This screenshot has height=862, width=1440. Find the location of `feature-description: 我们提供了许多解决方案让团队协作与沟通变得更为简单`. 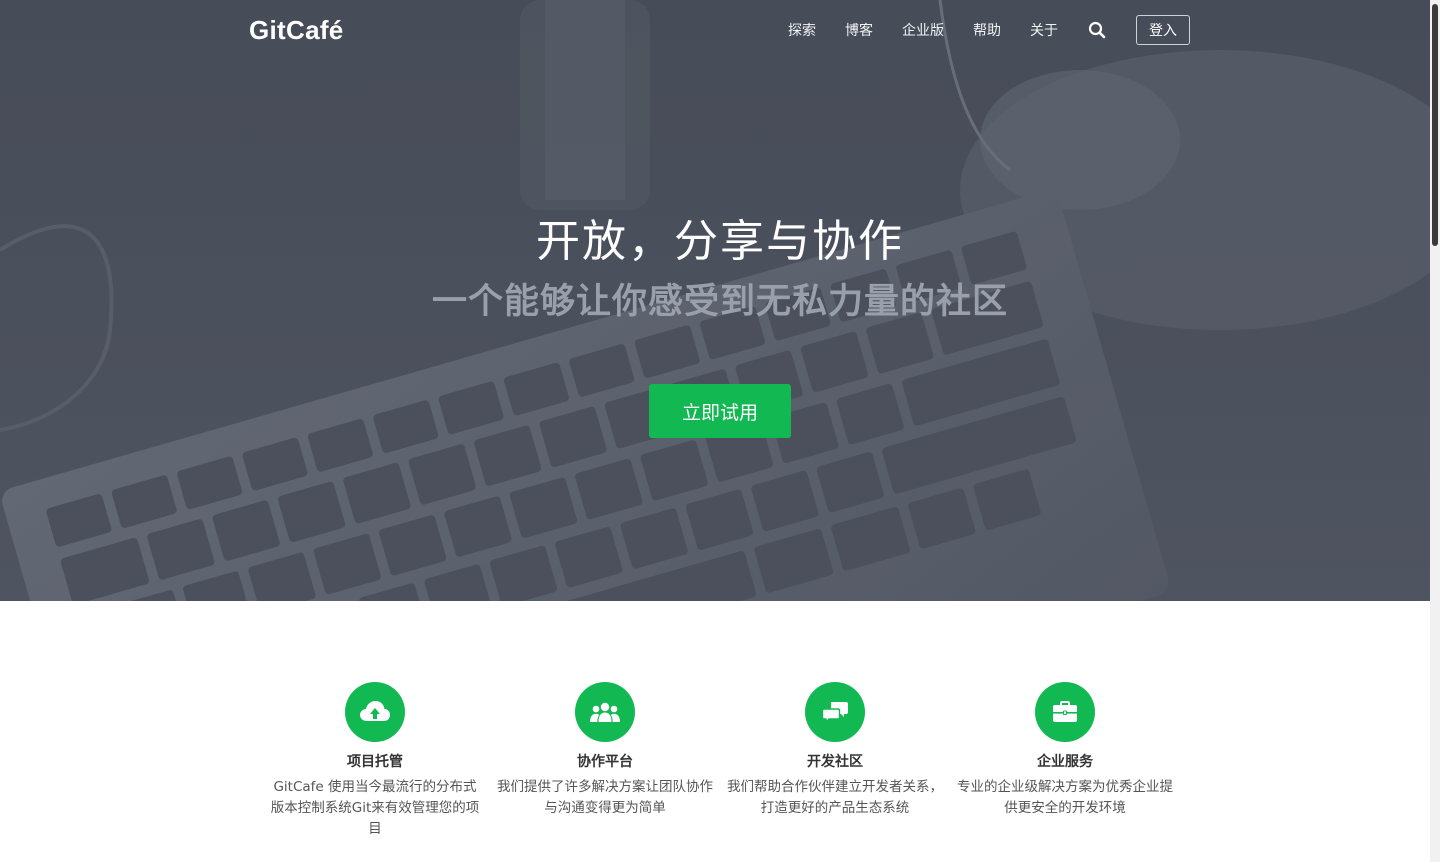

feature-description: 我们提供了许多解决方案让团队协作与沟通变得更为简单 is located at coordinates (605, 797).